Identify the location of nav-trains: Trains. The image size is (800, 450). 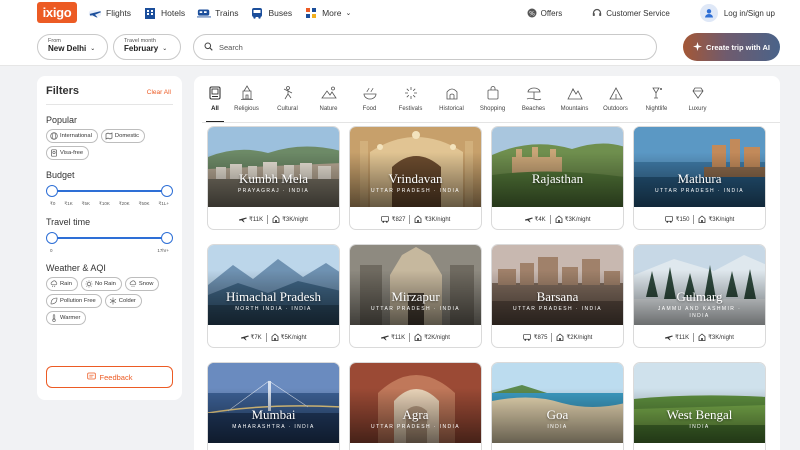
(217, 13).